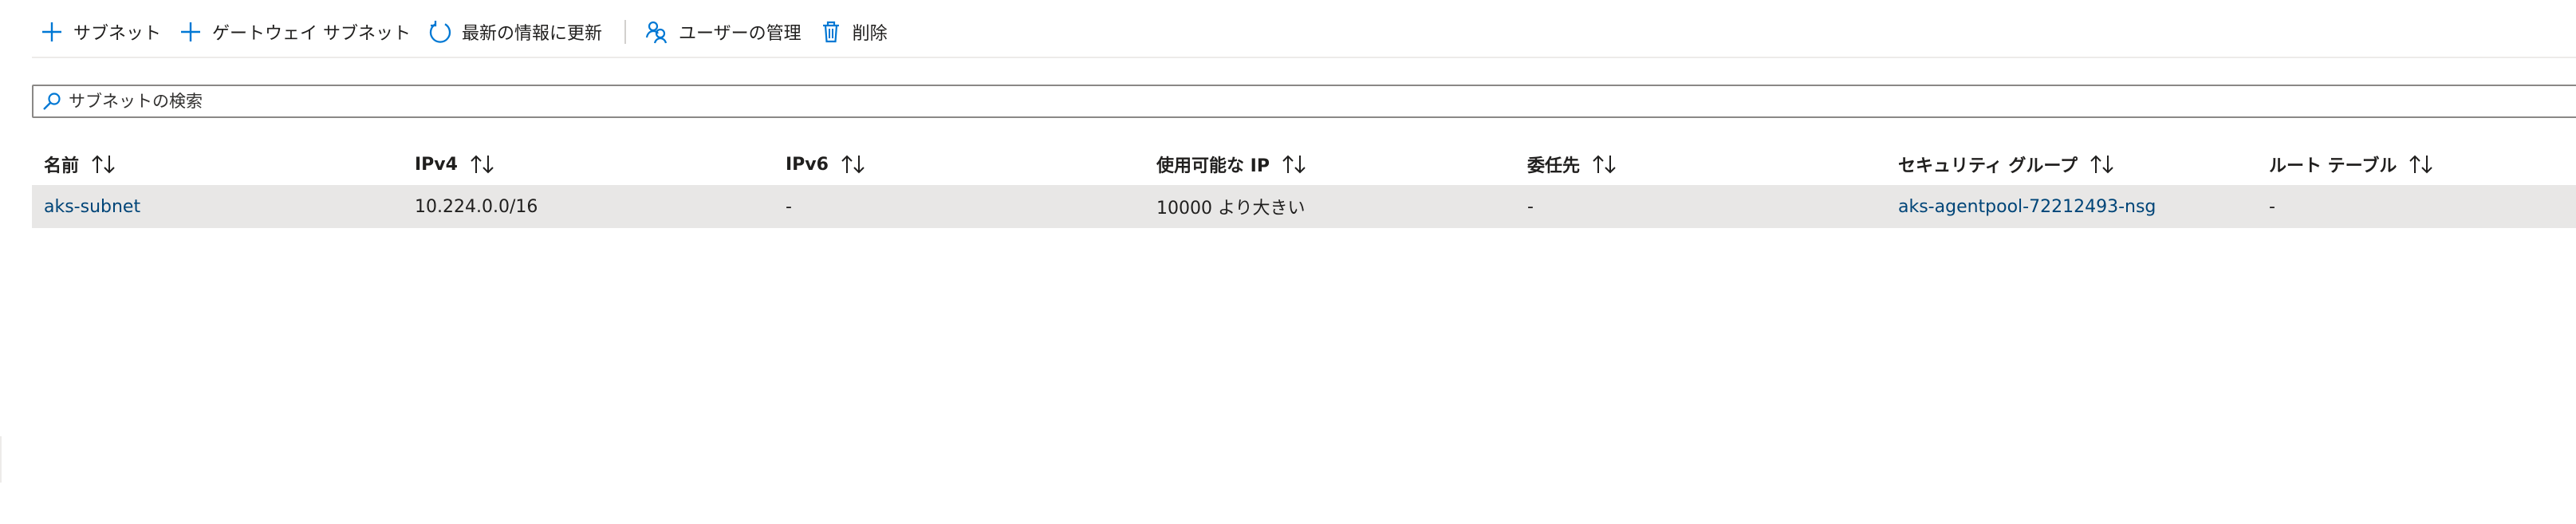 This screenshot has width=2576, height=524. Describe the element at coordinates (1213, 166) in the screenshot. I see `column-header-label: 使用可能な IP` at that location.